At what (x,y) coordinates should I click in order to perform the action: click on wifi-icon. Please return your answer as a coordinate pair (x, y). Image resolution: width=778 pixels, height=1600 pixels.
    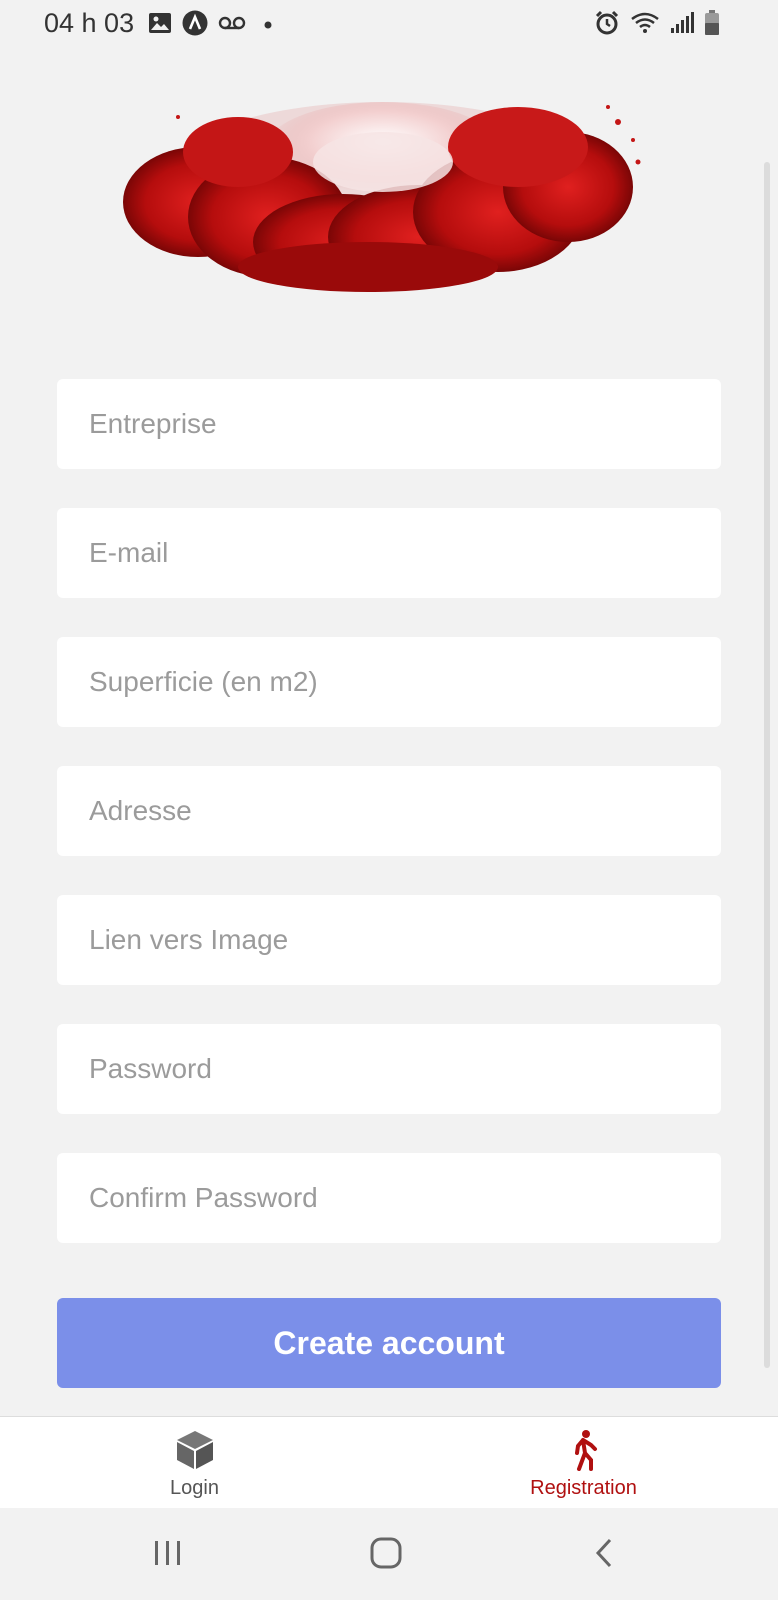
    Looking at the image, I should click on (645, 25).